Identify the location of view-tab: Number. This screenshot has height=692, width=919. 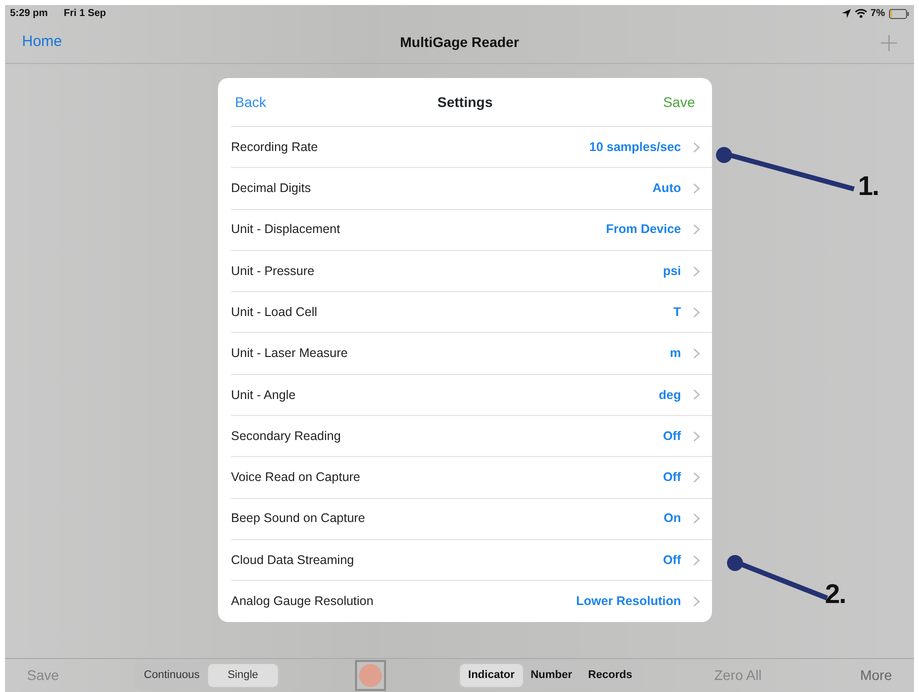
(551, 675).